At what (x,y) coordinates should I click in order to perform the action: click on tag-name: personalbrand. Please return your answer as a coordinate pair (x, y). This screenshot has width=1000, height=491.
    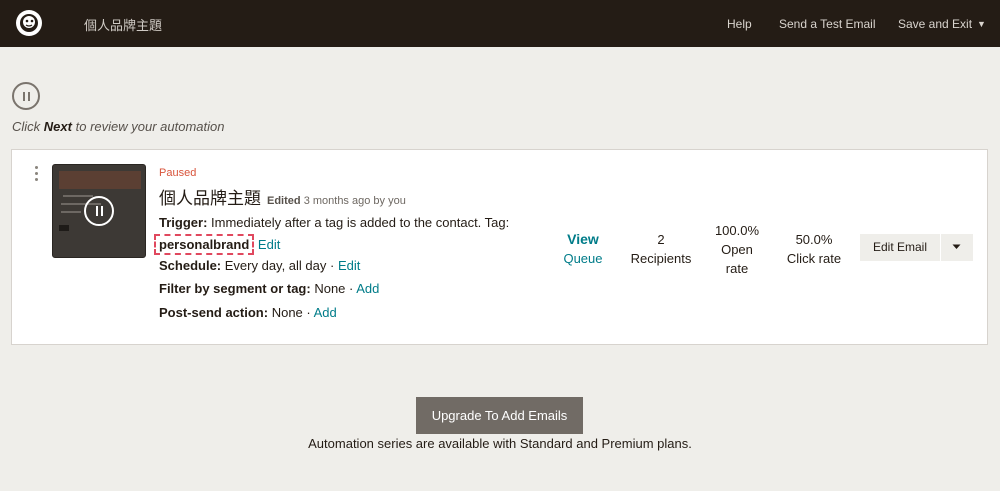
    Looking at the image, I should click on (204, 244).